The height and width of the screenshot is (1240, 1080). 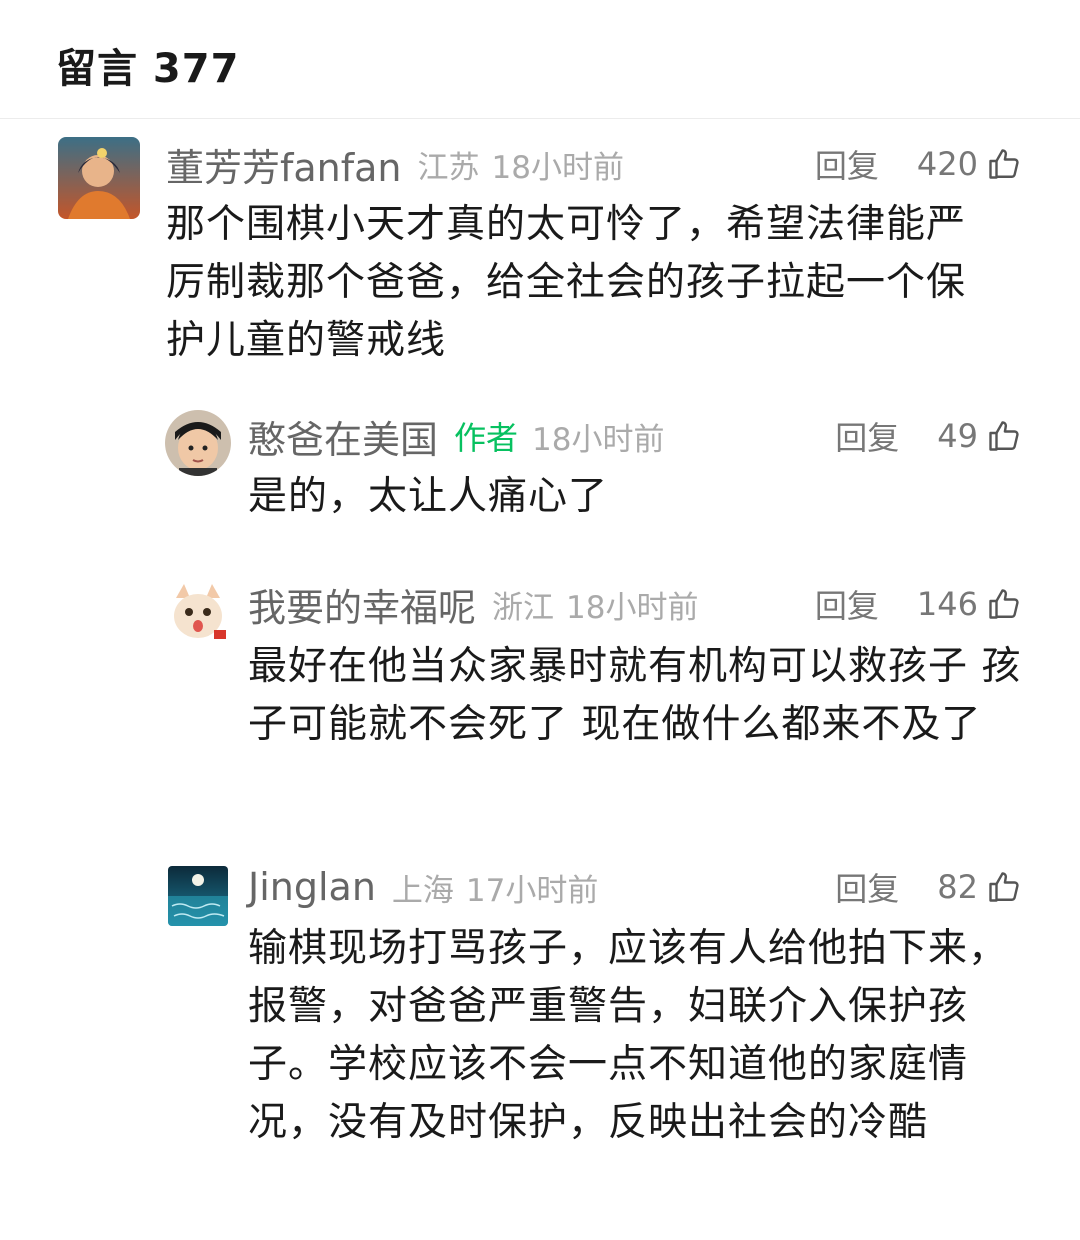 What do you see at coordinates (947, 164) in the screenshot?
I see `like-count: 420` at bounding box center [947, 164].